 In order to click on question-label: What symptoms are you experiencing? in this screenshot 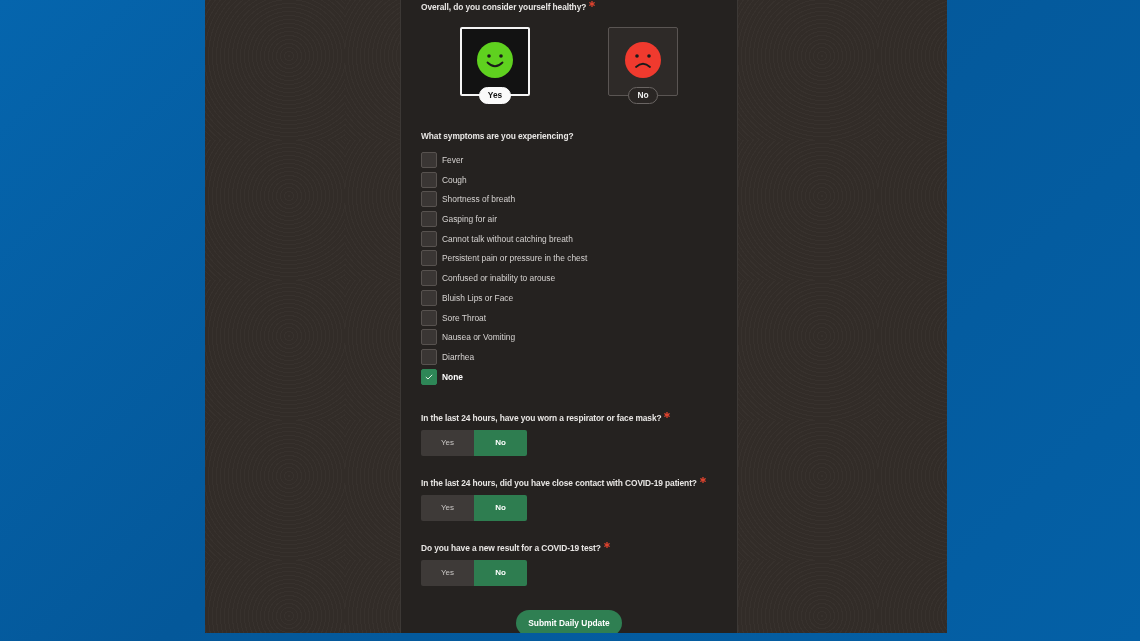, I will do `click(497, 136)`.